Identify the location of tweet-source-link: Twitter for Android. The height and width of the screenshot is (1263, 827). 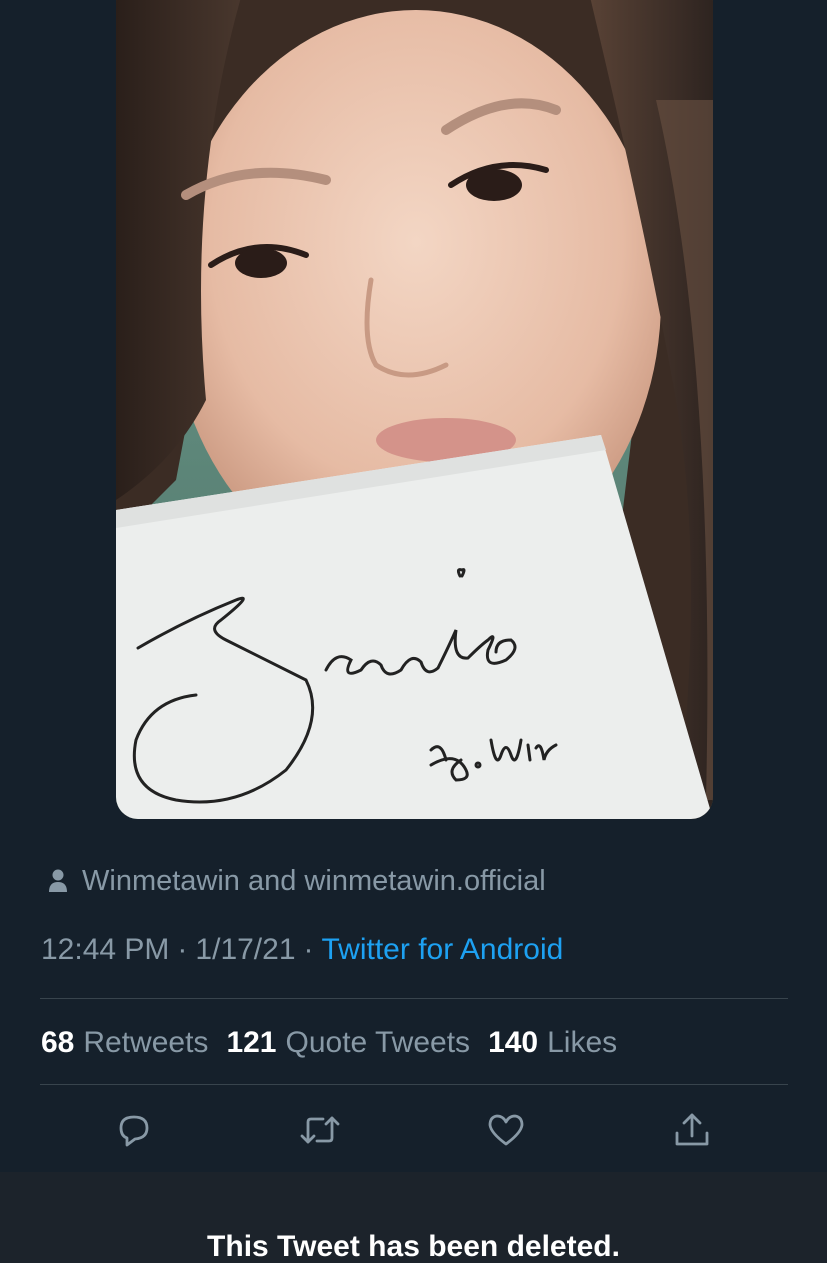
(443, 950).